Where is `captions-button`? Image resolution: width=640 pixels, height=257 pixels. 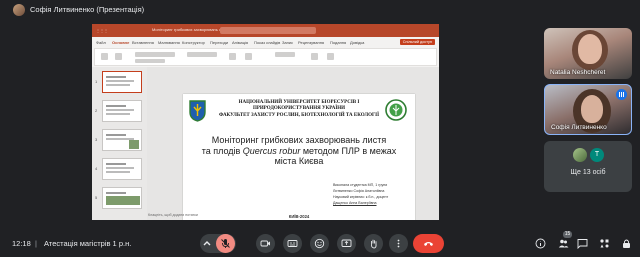
captions-button is located at coordinates (292, 243).